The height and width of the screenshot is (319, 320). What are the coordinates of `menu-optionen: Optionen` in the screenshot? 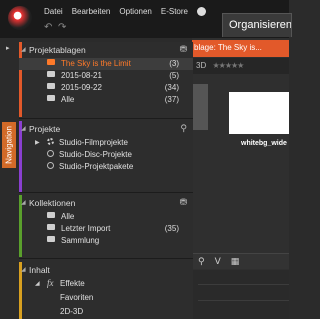 It's located at (135, 11).